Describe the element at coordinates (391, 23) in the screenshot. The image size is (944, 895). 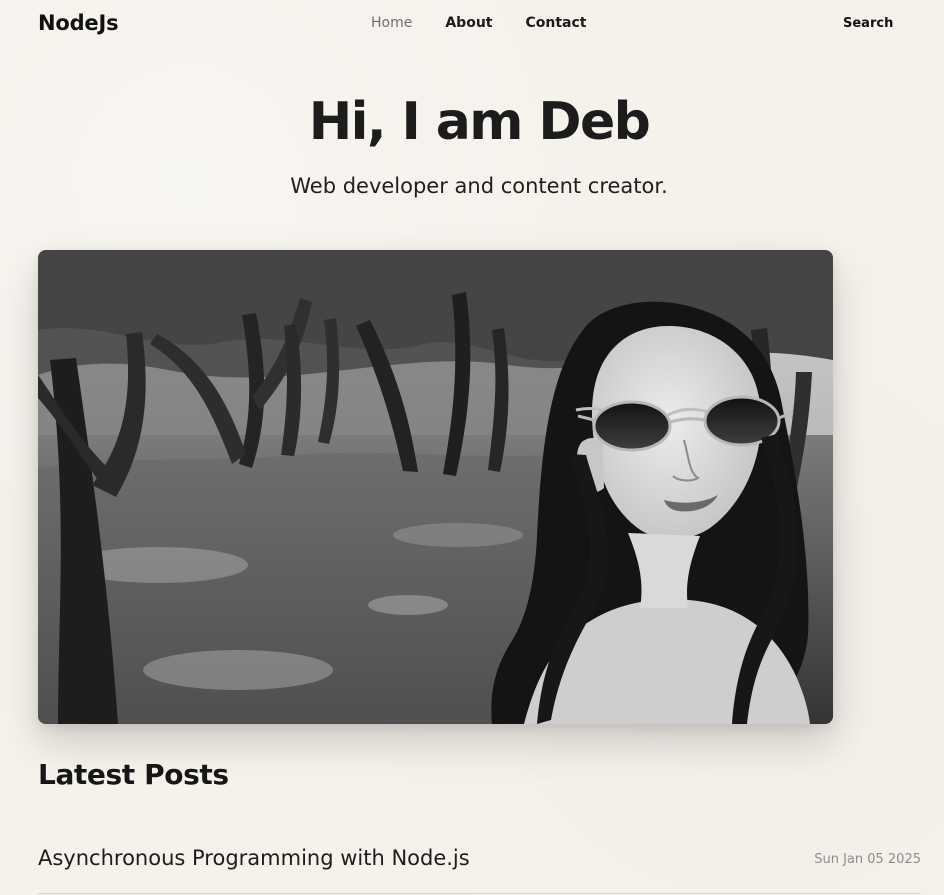
I see `nav-home-link: Home` at that location.